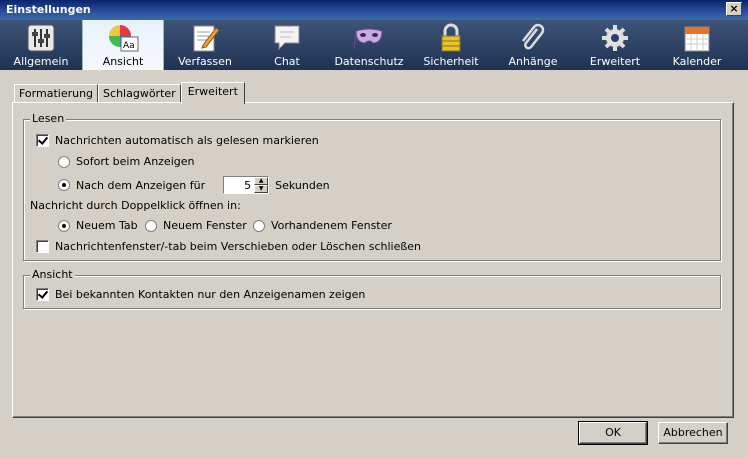 This screenshot has height=458, width=748. I want to click on toolbar-label: Allgemein, so click(41, 61).